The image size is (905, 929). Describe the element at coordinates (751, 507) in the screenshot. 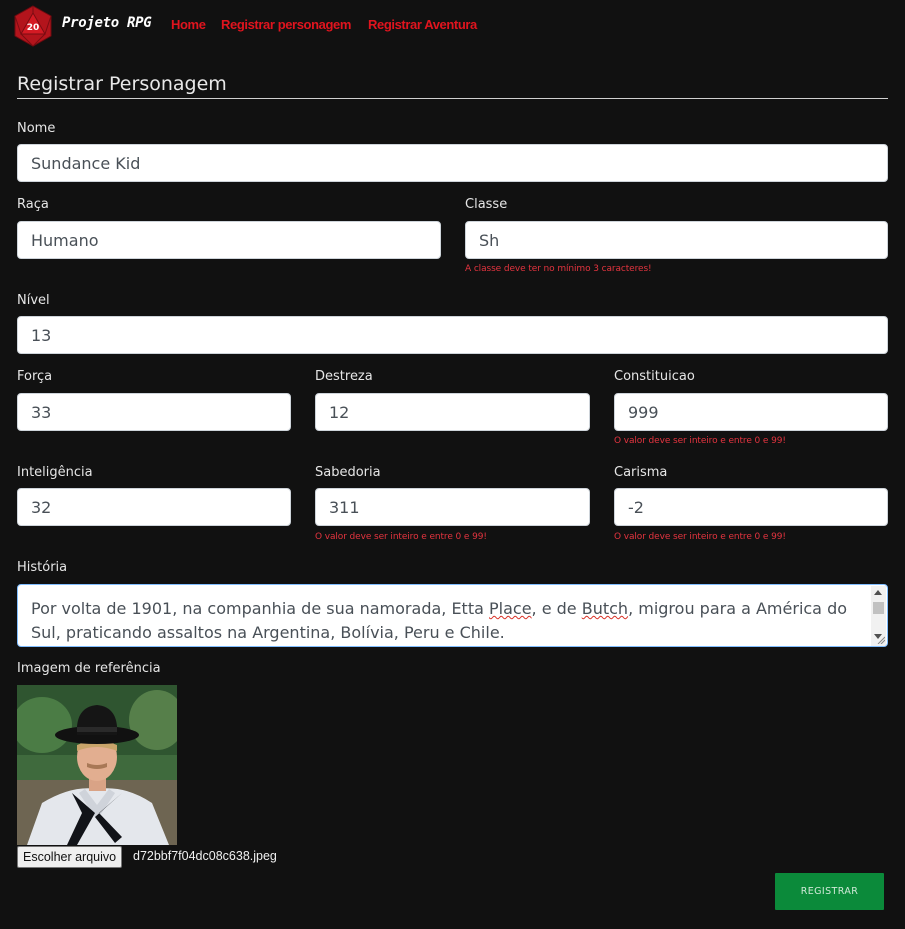

I see `carisma-input` at that location.